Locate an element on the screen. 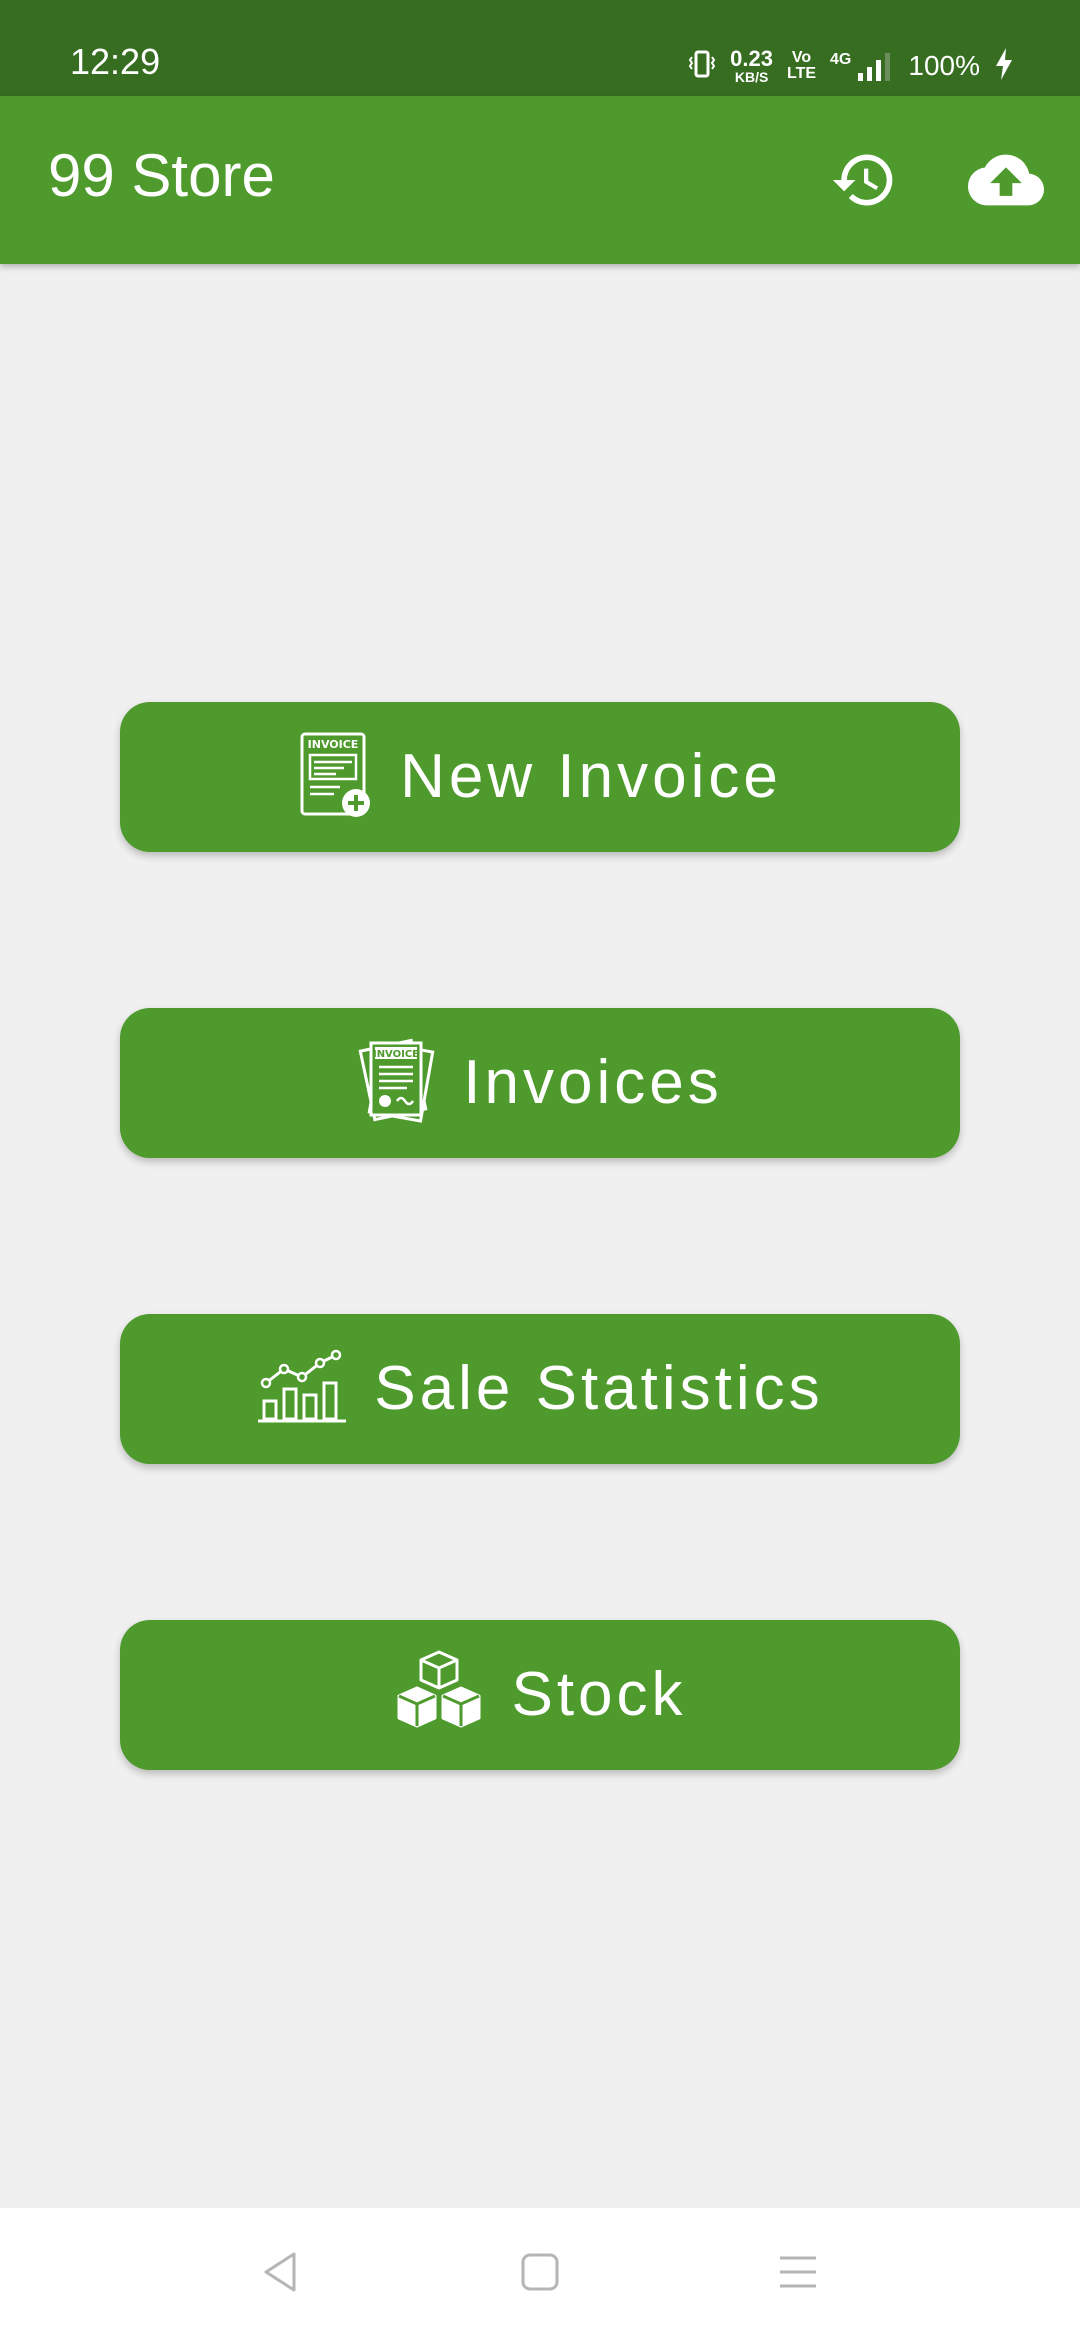 This screenshot has width=1080, height=2340. sale-statistics-icon is located at coordinates (302, 1389).